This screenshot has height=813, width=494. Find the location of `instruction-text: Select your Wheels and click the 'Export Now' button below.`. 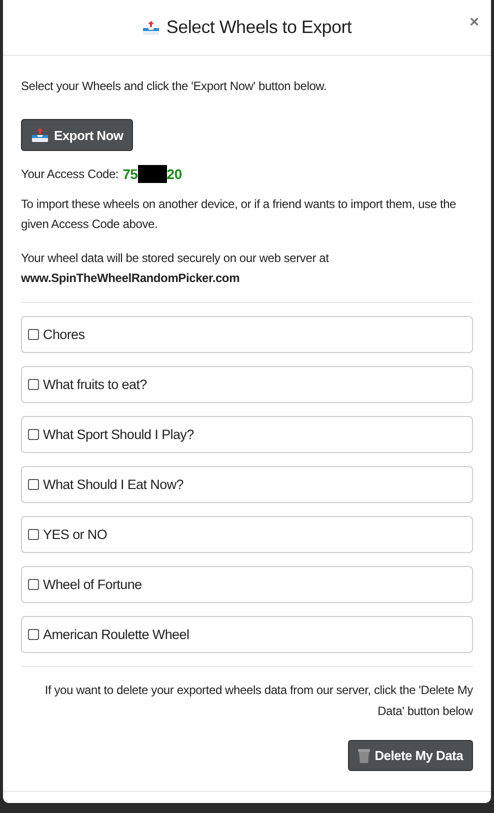

instruction-text: Select your Wheels and click the 'Export Now' button below. is located at coordinates (174, 86).